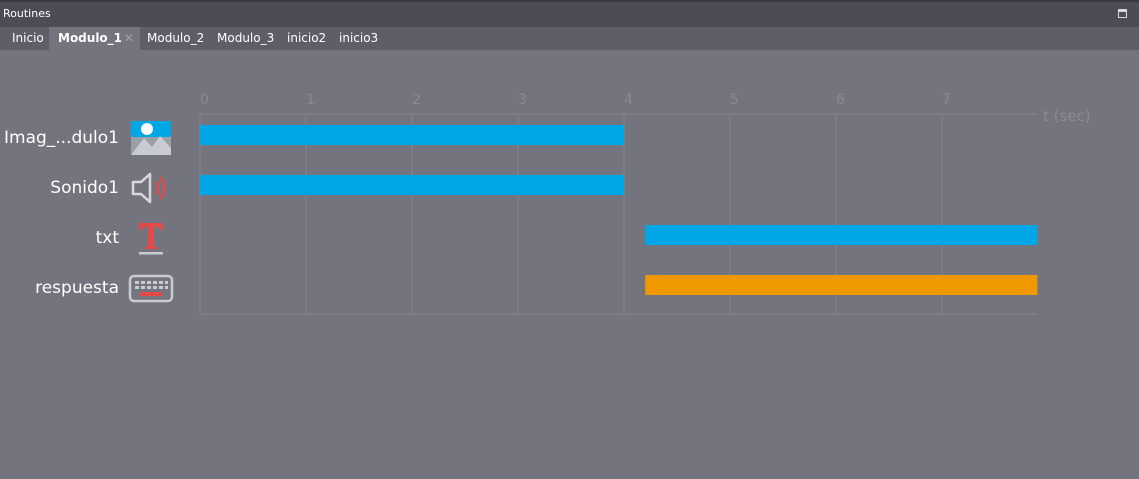 Image resolution: width=1139 pixels, height=479 pixels. What do you see at coordinates (306, 38) in the screenshot?
I see `tab-inicio2: inicio2` at bounding box center [306, 38].